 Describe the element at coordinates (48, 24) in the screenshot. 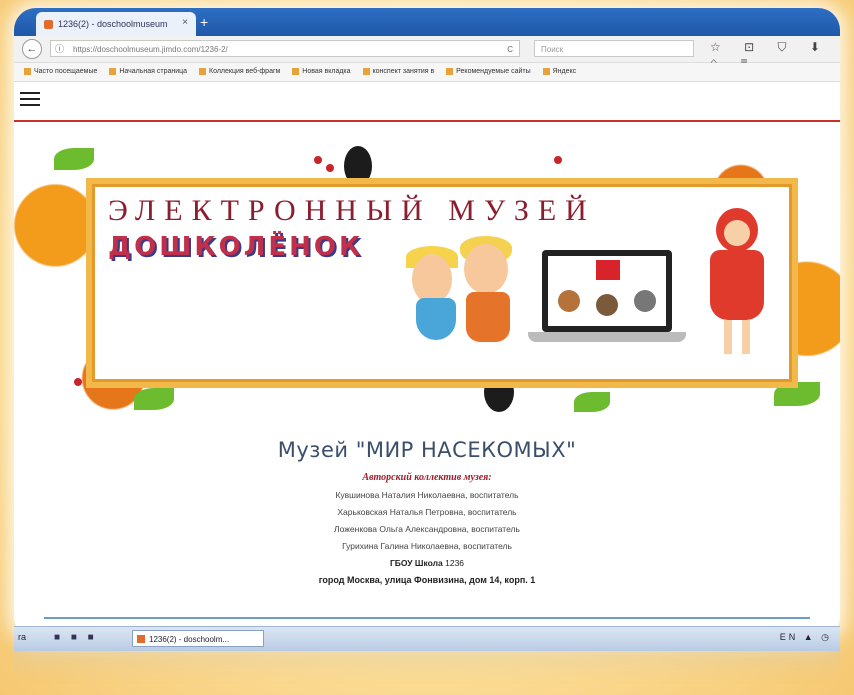

I see `favicon-icon` at that location.